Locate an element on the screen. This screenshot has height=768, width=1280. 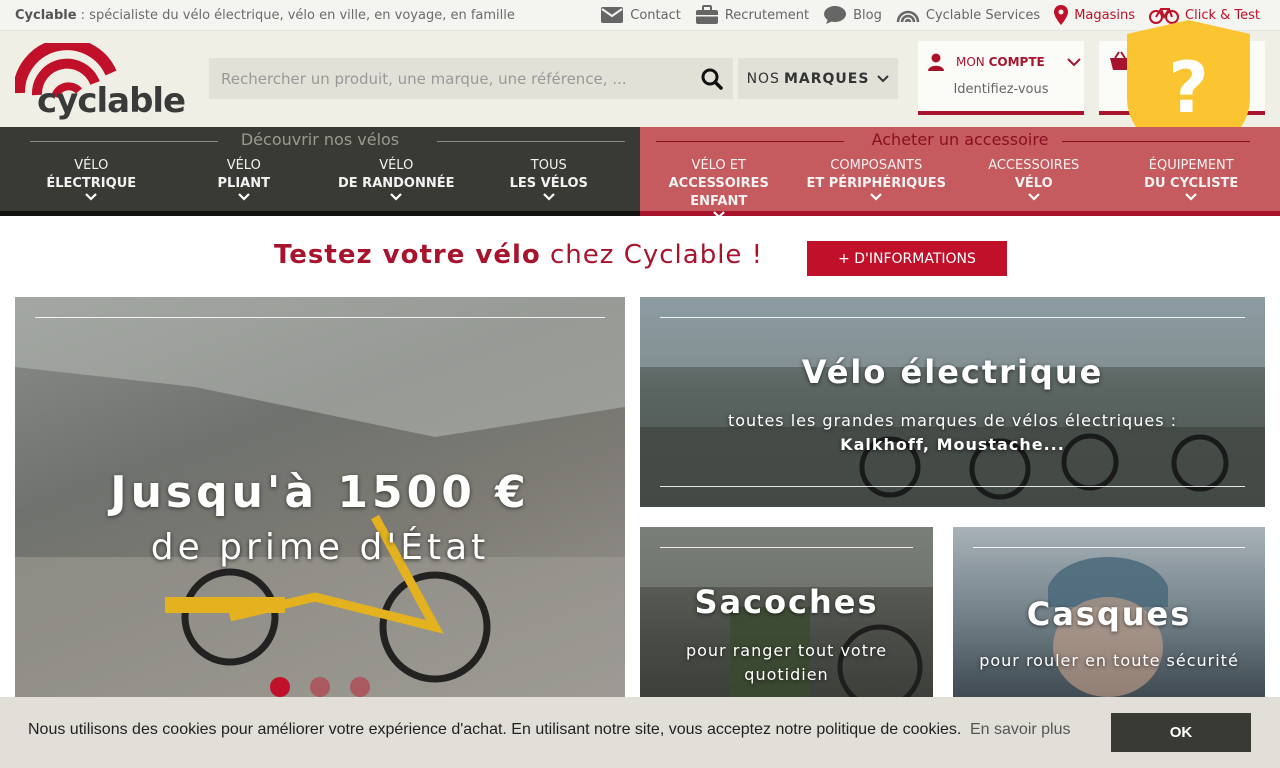
nav-item-line2: et périphériques is located at coordinates (876, 183).